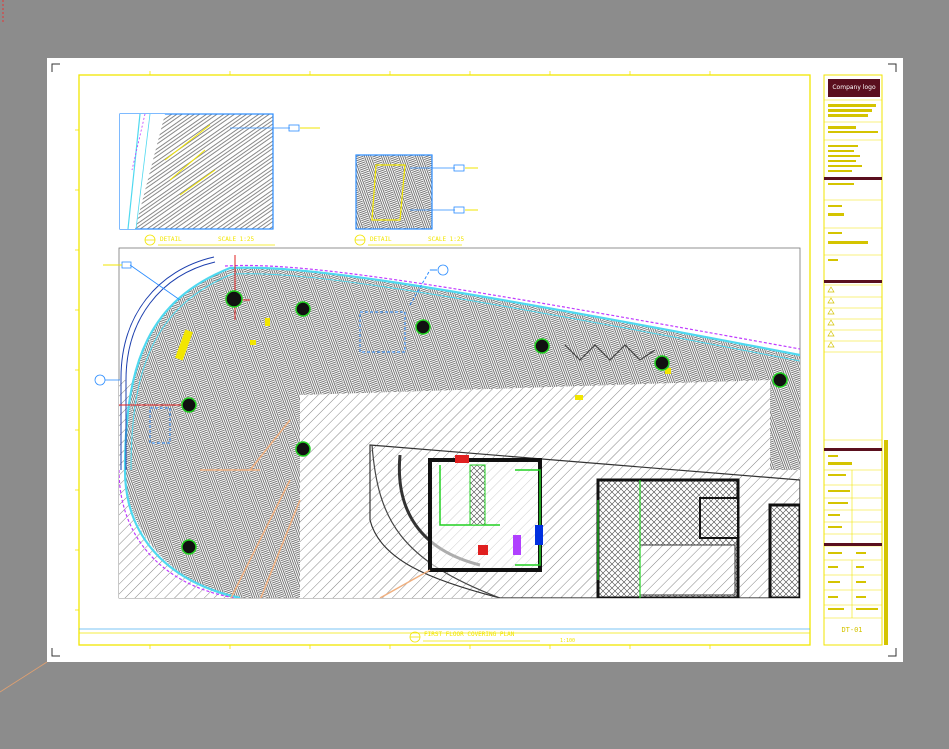  I want to click on company-logo: Company logo, so click(854, 87).